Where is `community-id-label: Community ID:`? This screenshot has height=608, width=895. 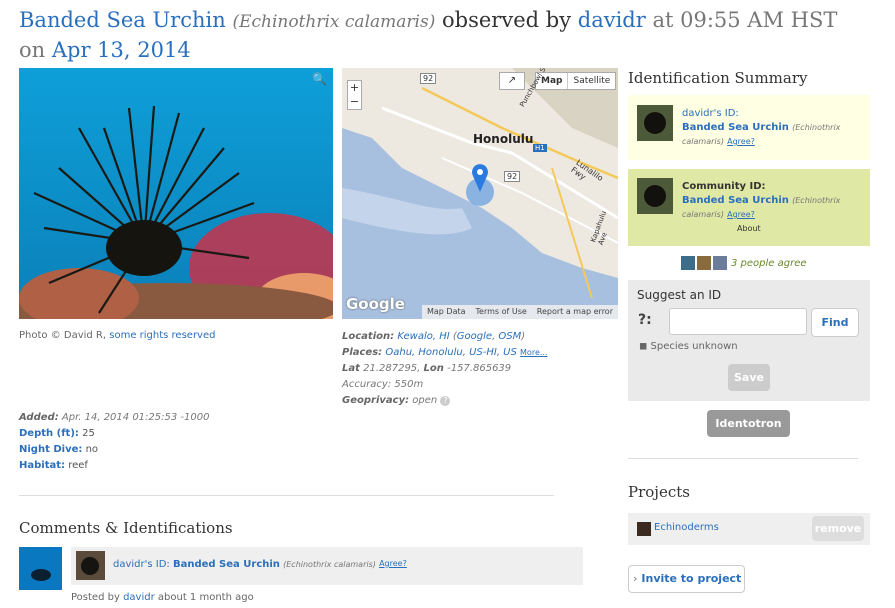
community-id-label: Community ID: is located at coordinates (724, 186).